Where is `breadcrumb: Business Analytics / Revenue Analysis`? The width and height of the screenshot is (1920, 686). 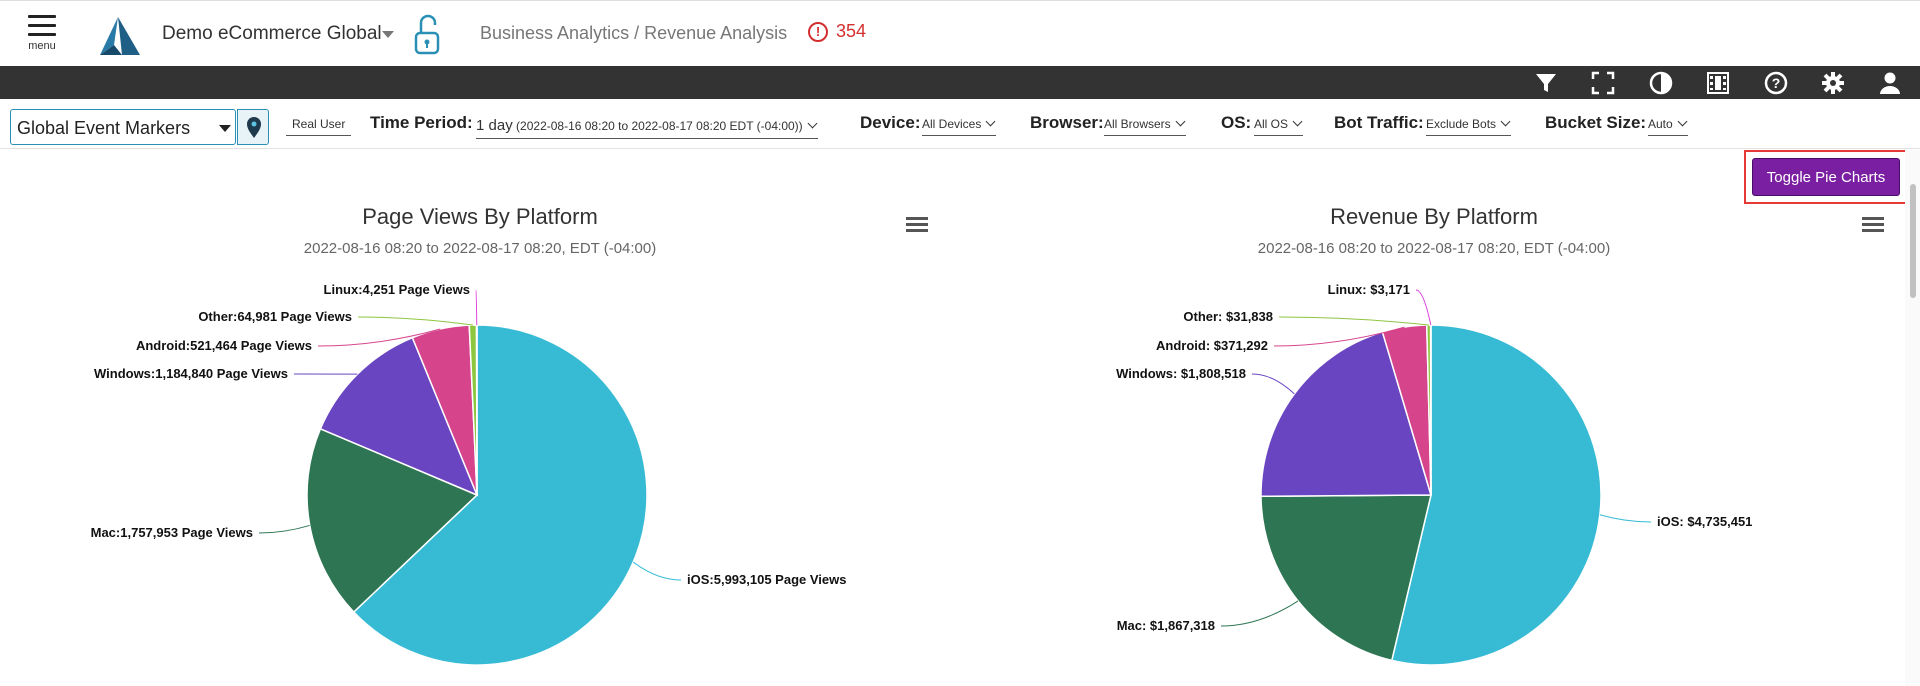 breadcrumb: Business Analytics / Revenue Analysis is located at coordinates (634, 33).